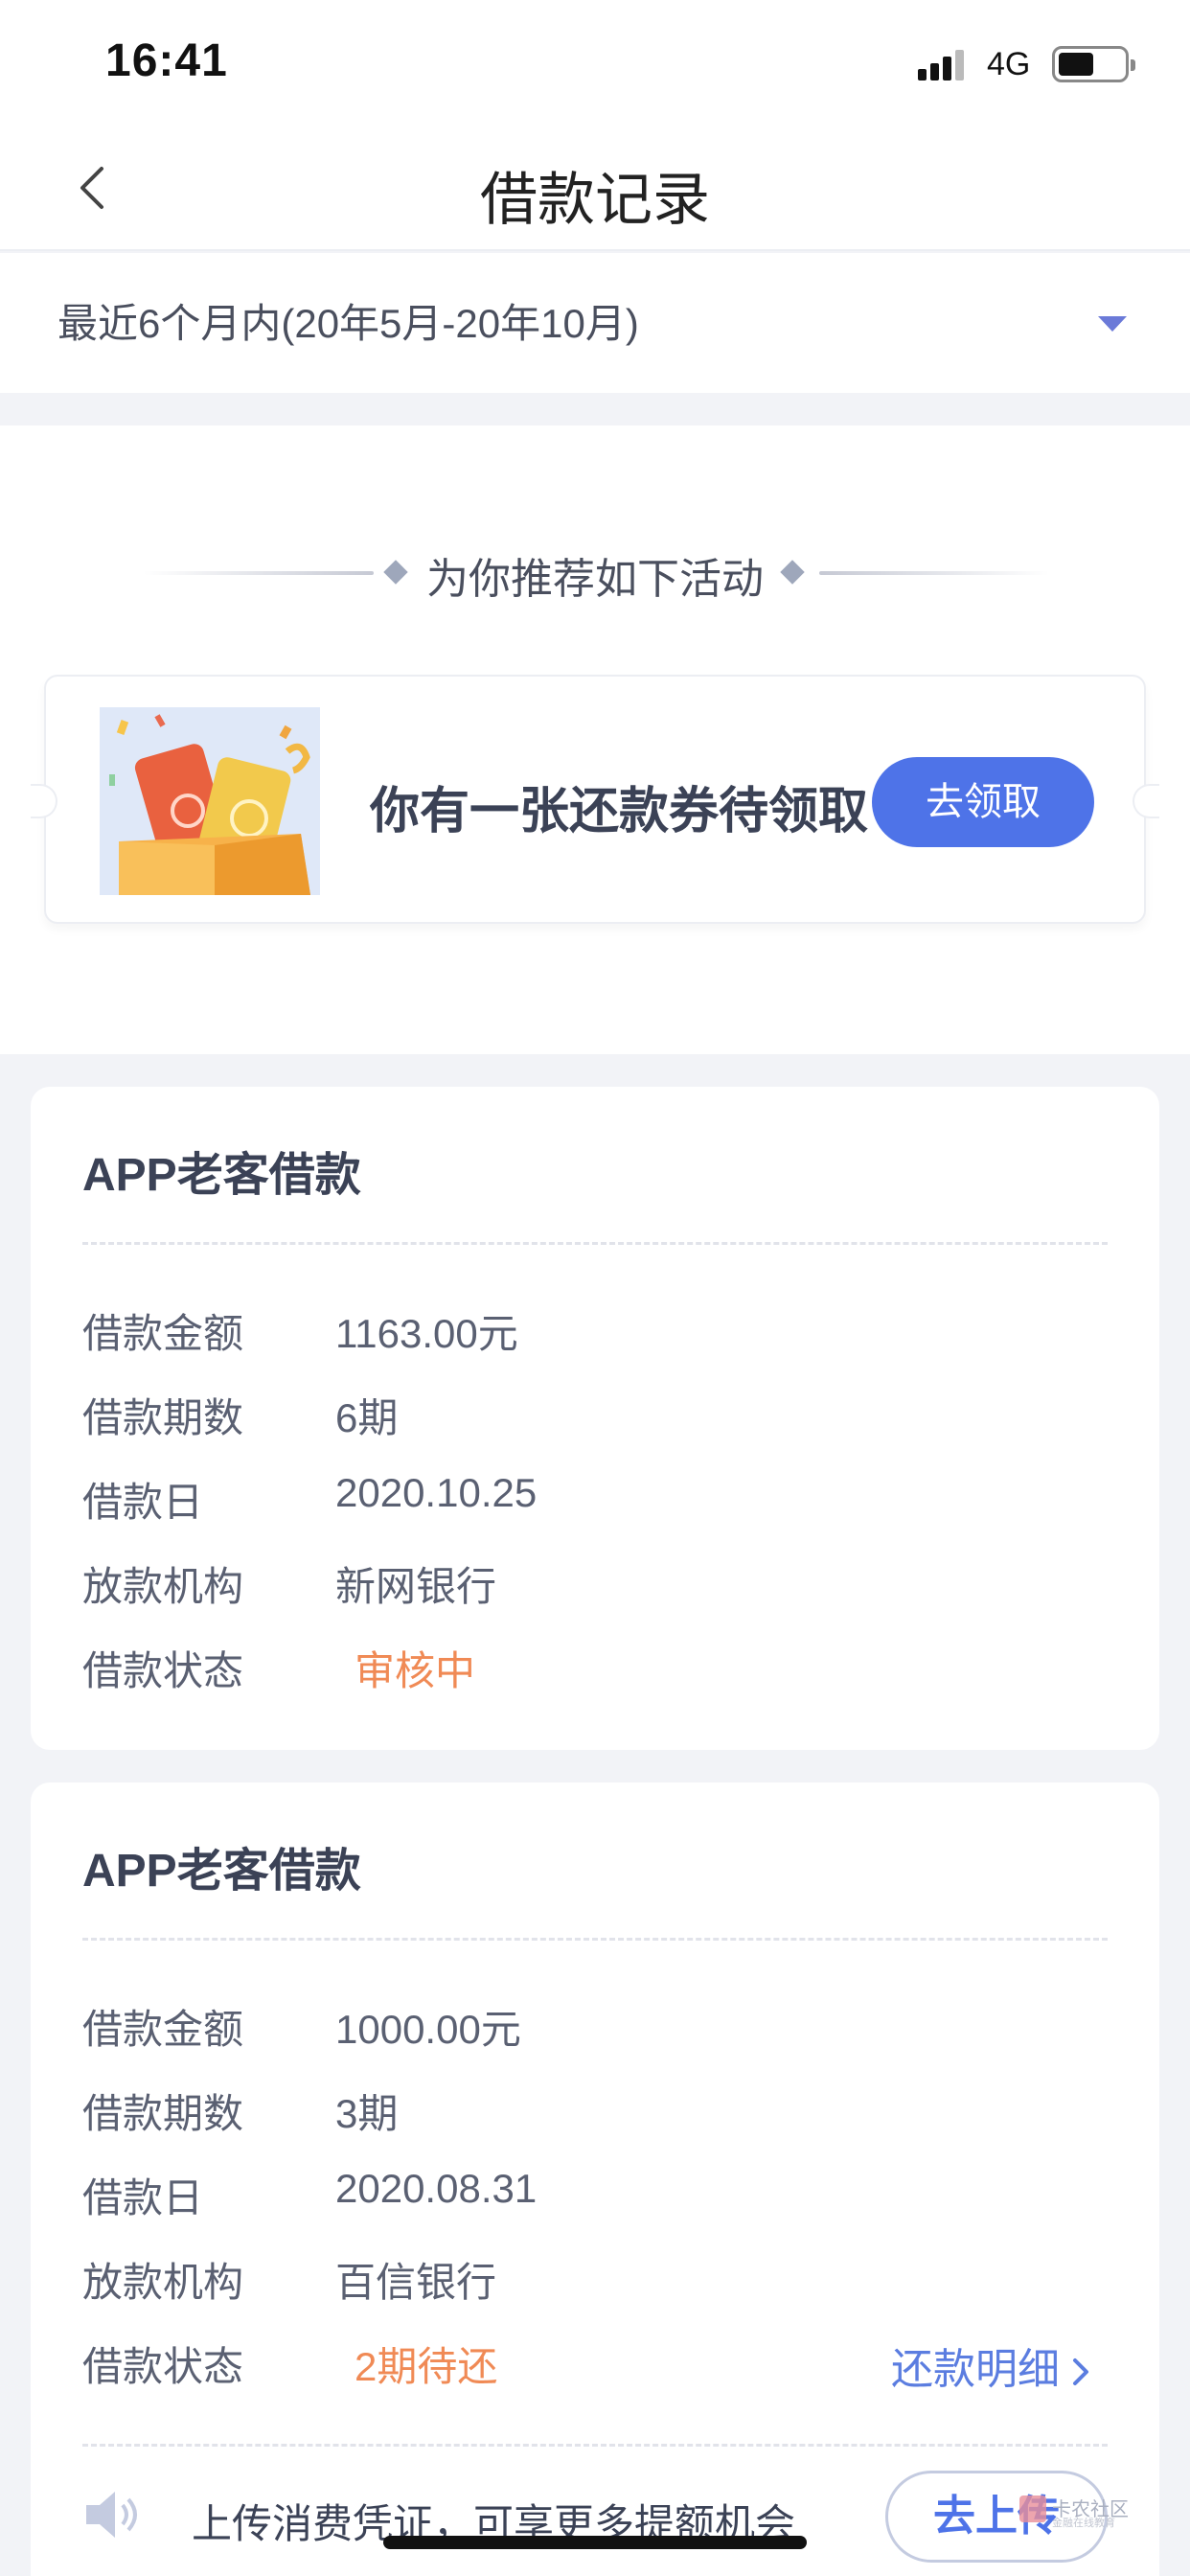 This screenshot has height=2576, width=1190. Describe the element at coordinates (437, 1492) in the screenshot. I see `row-value: 2020.10.25` at that location.